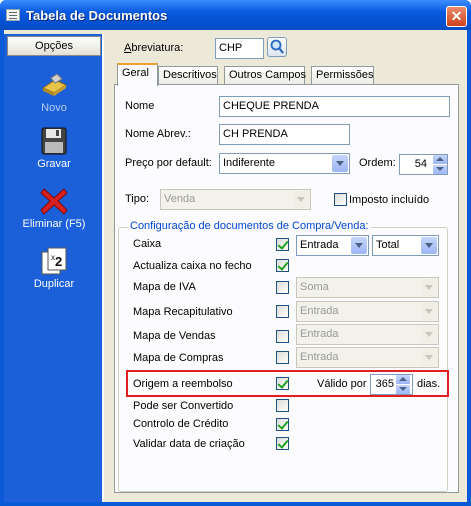 This screenshot has height=506, width=471. I want to click on mapa-vendas-value: Entrada, so click(319, 334).